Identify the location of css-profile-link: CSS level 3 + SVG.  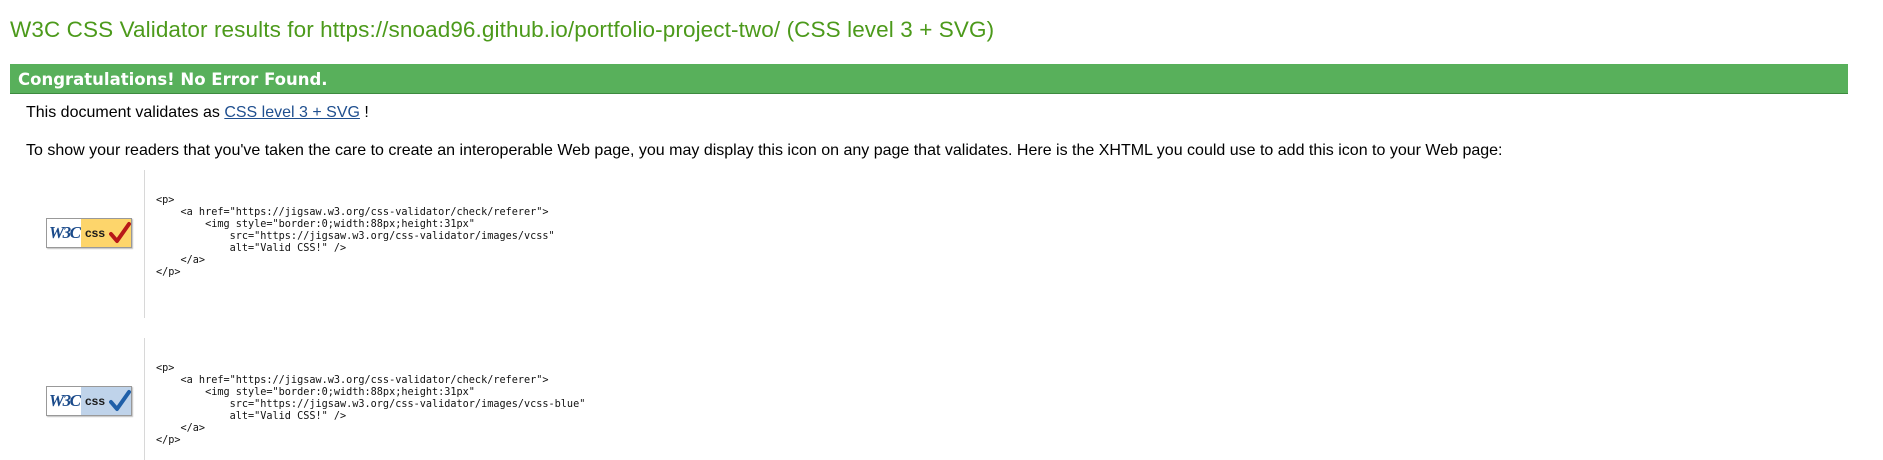
(292, 112).